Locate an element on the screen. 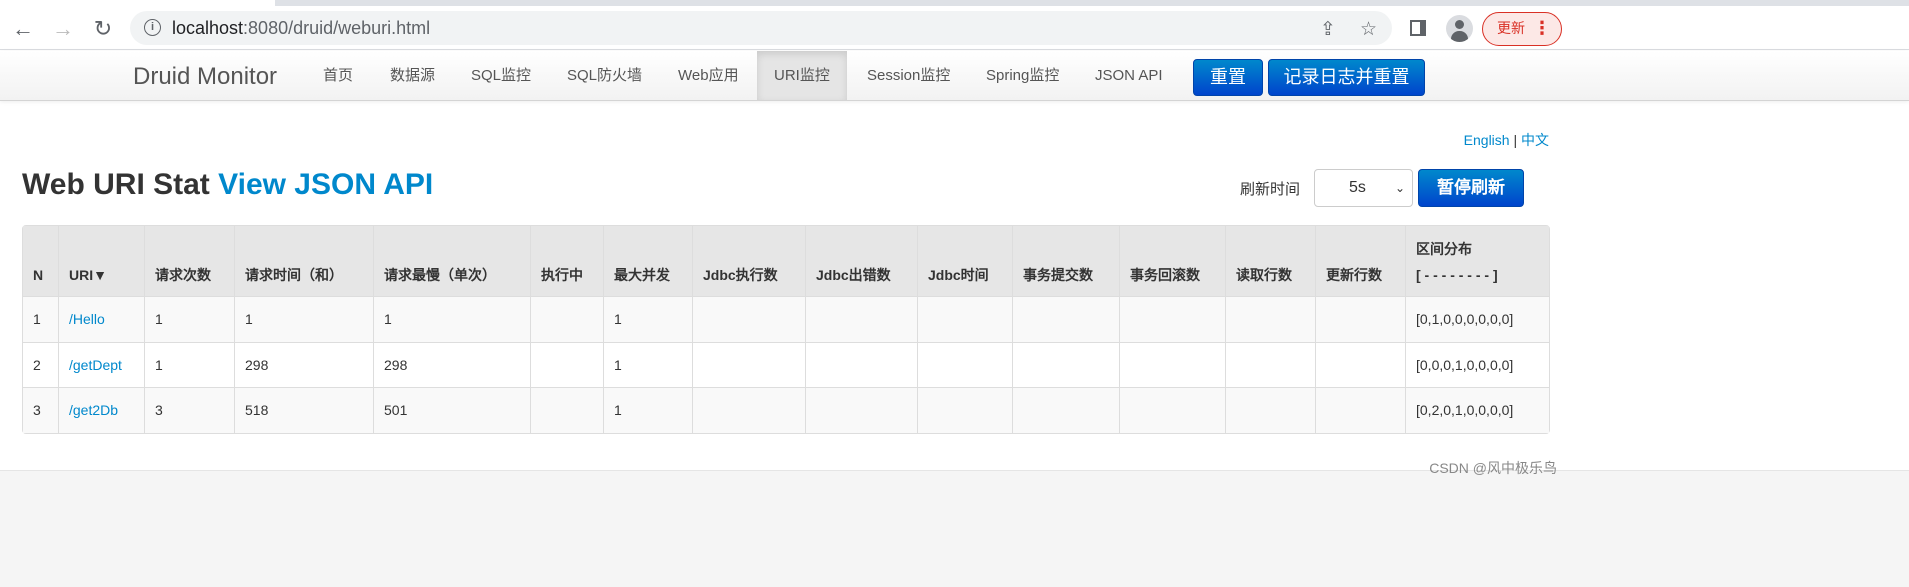 This screenshot has width=1909, height=587. table-row: 2/getDept 1 298 298 1 [0,0,0,1,0,0,0,0] is located at coordinates (786, 364).